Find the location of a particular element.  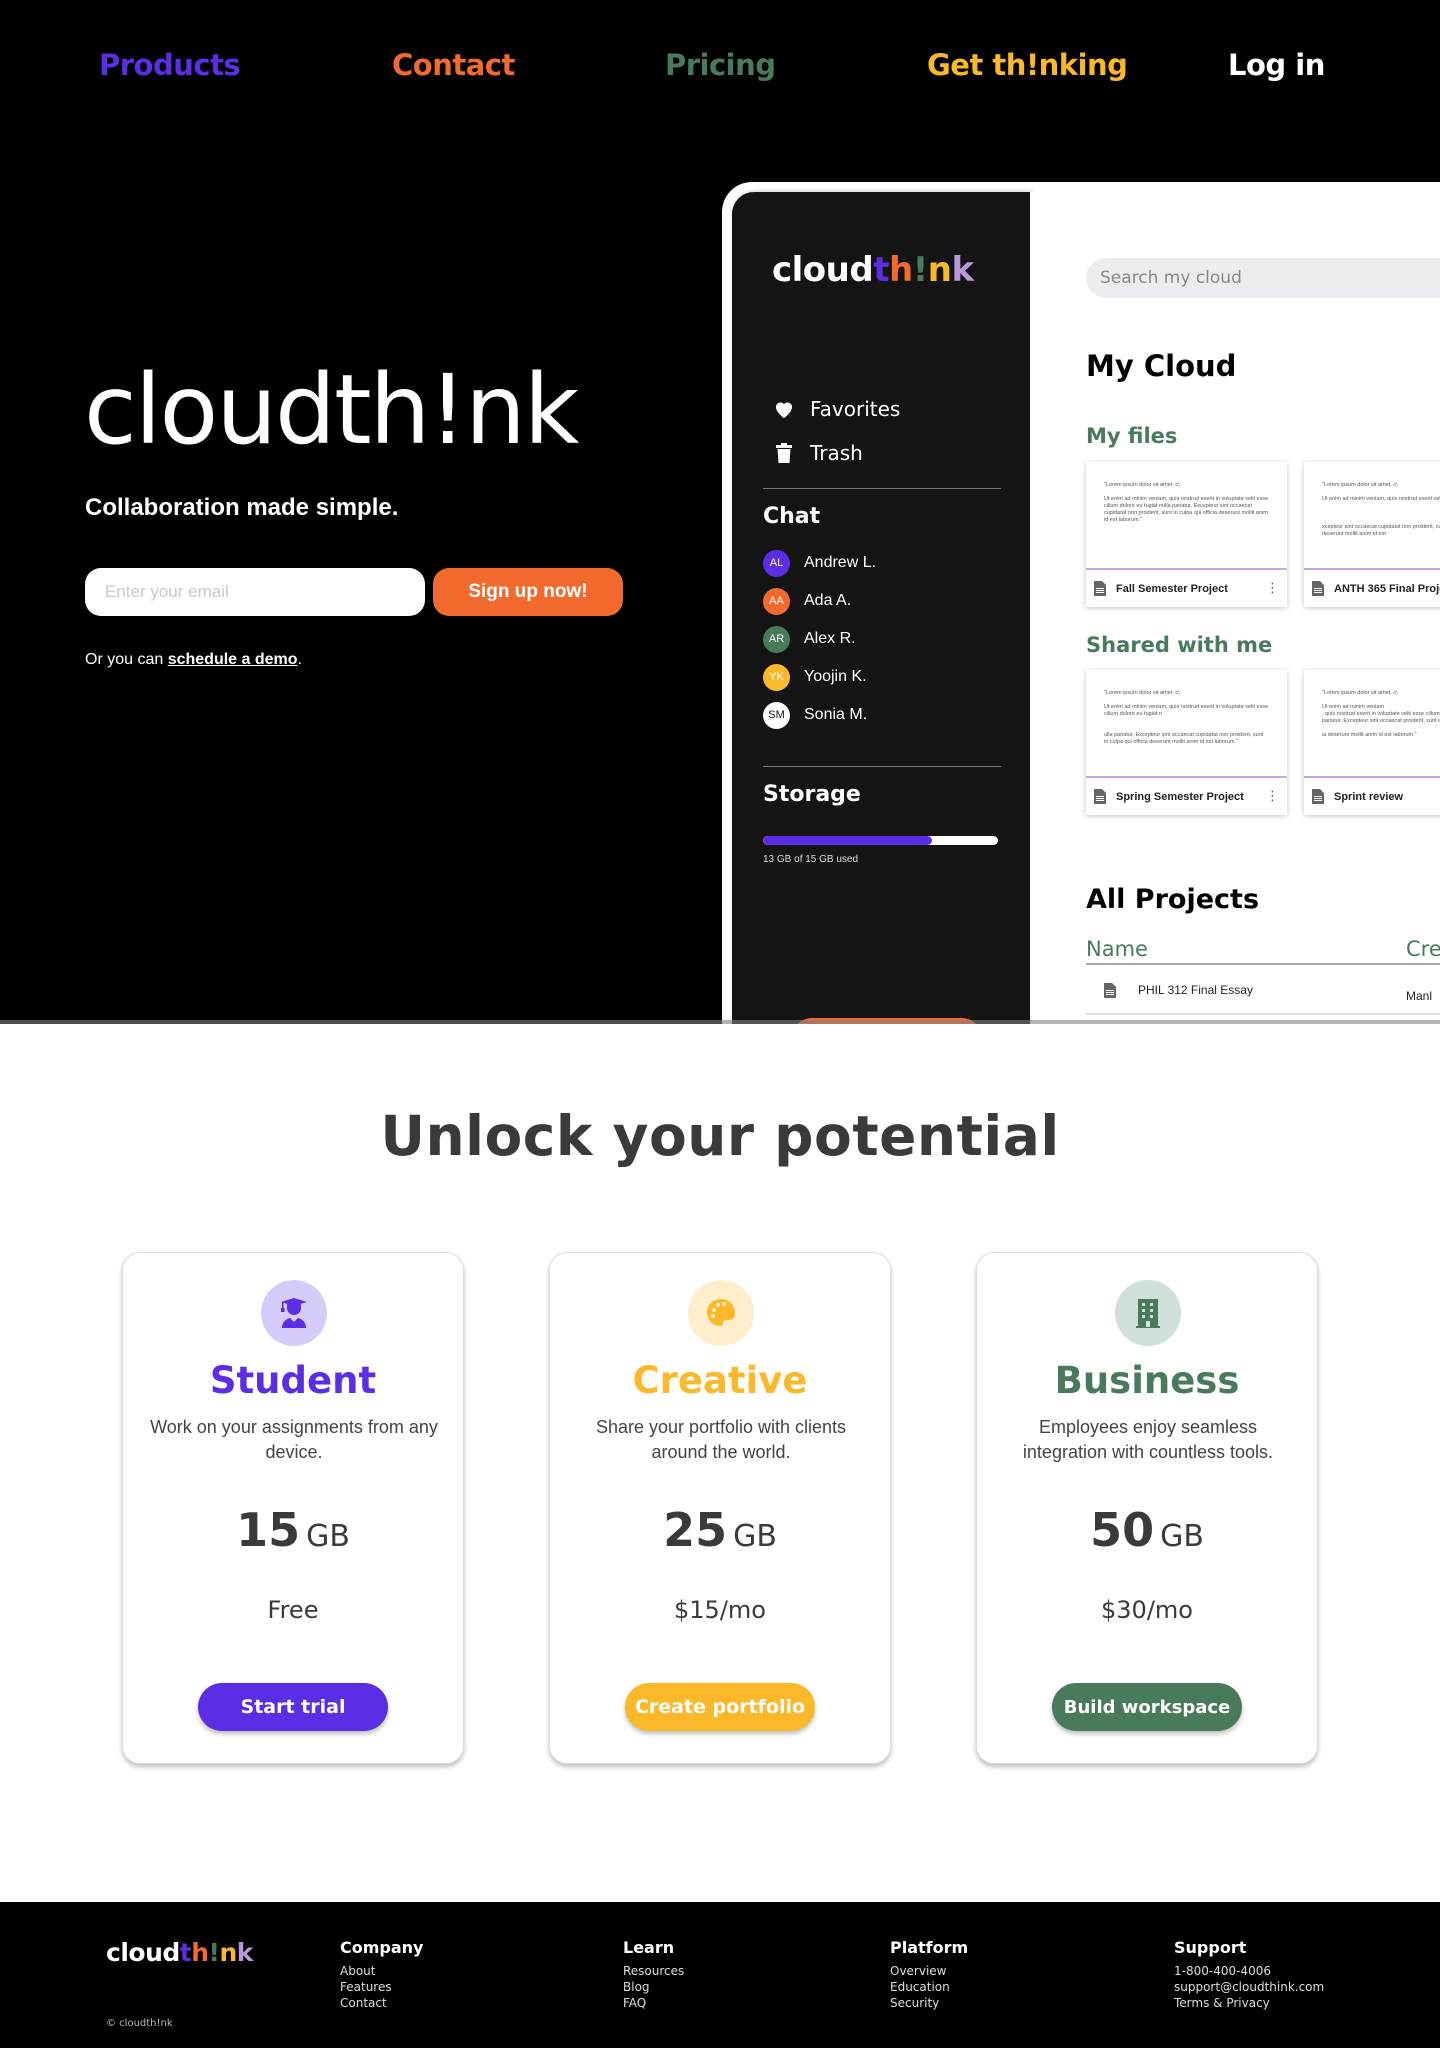

search-cloud-input is located at coordinates (1263, 278).